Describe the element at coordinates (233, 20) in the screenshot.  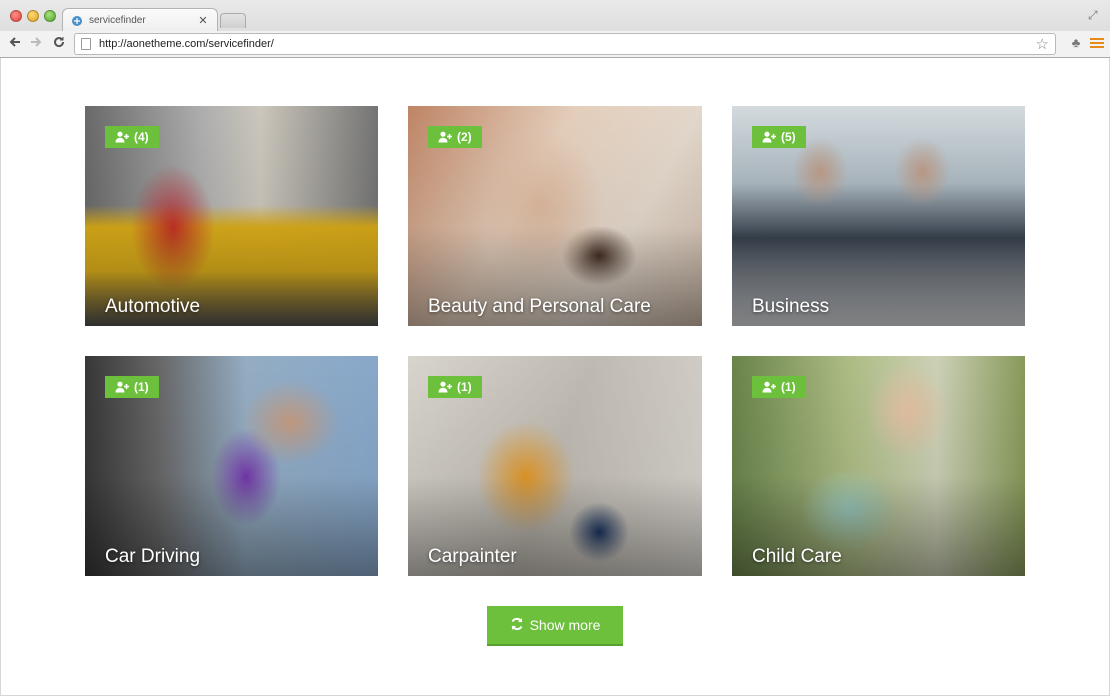
I see `new-tab-button` at that location.